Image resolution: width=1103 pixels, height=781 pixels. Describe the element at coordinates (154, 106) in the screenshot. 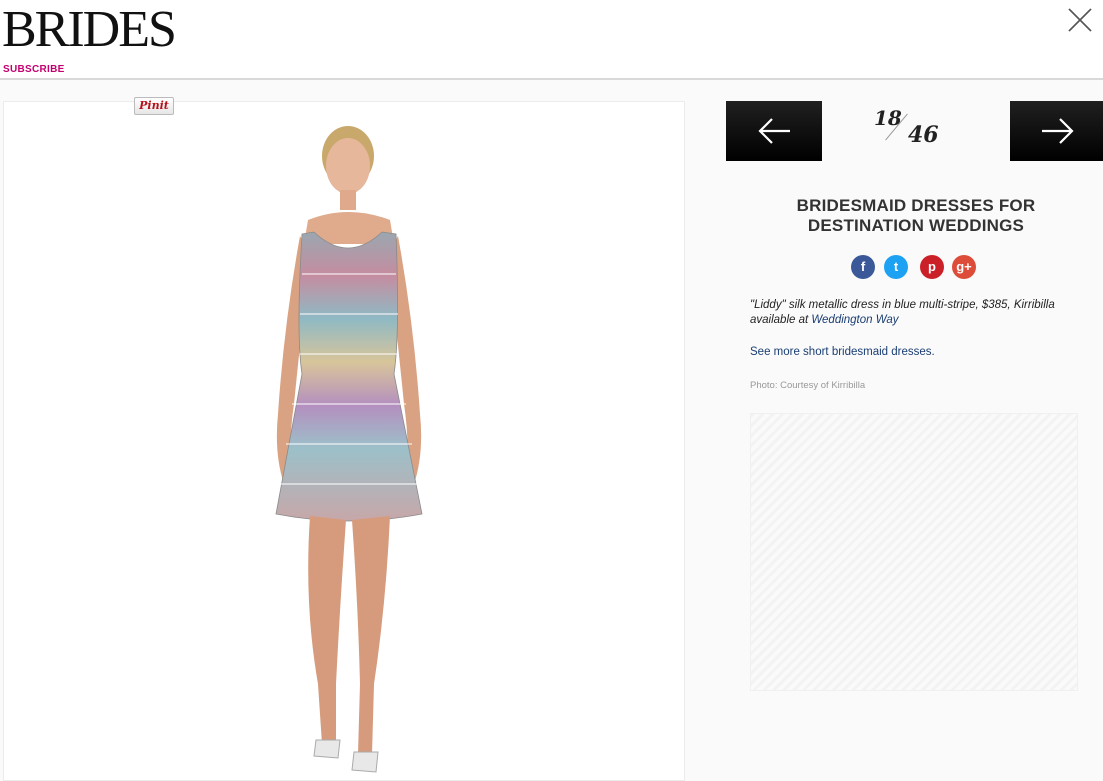

I see `pin-it-button: Pinit` at that location.